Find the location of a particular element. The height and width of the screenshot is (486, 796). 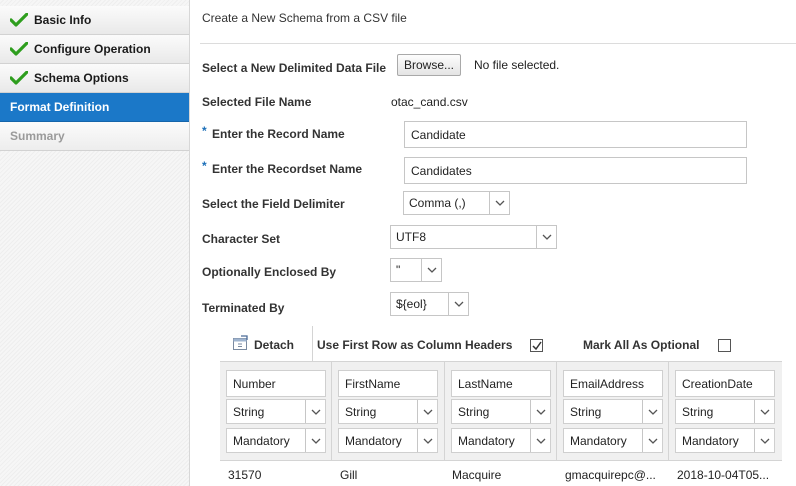

page-title: Create a New Schema from a CSV file is located at coordinates (304, 18).